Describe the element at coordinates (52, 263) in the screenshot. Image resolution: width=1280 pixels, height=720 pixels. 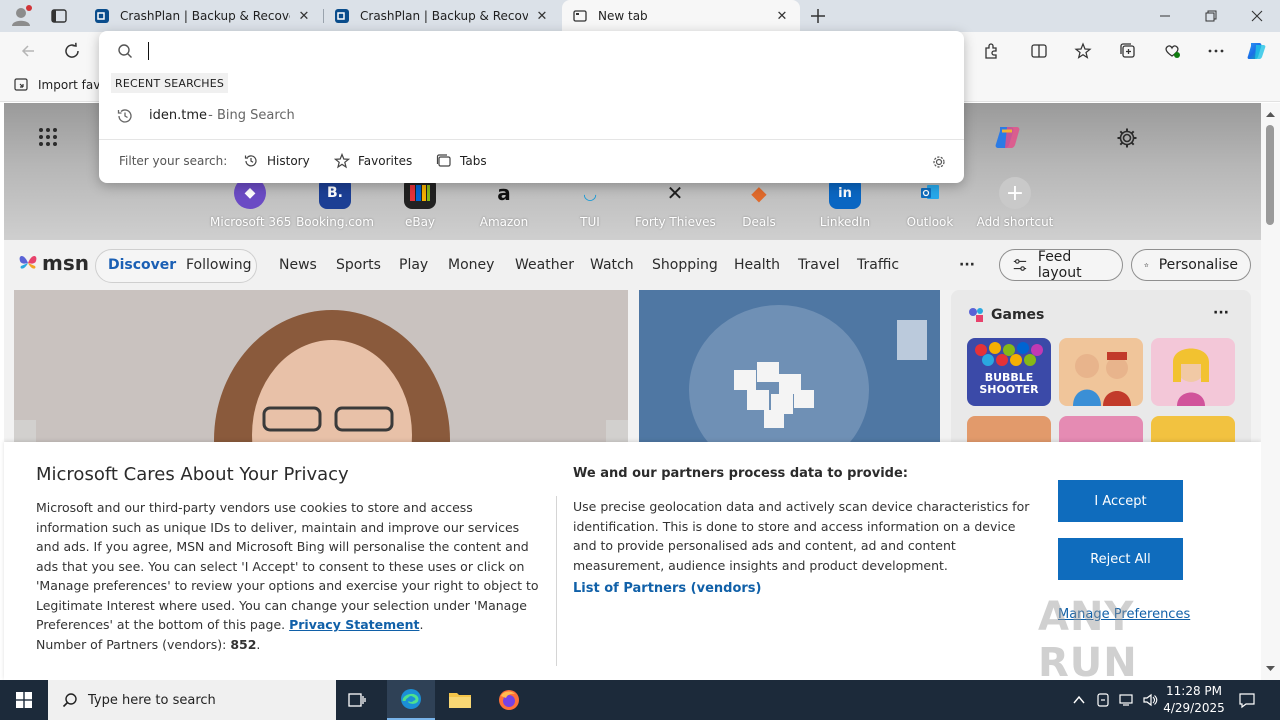
I see `msn-logo: msn` at that location.